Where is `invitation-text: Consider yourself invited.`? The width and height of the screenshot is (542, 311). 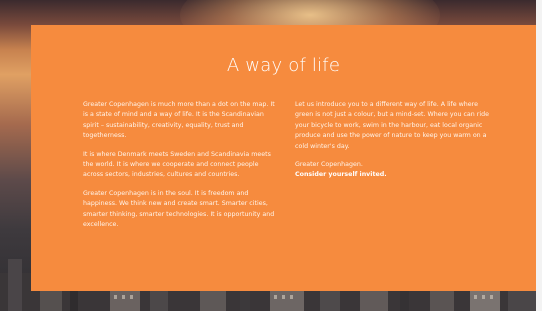 invitation-text: Consider yourself invited. is located at coordinates (341, 175).